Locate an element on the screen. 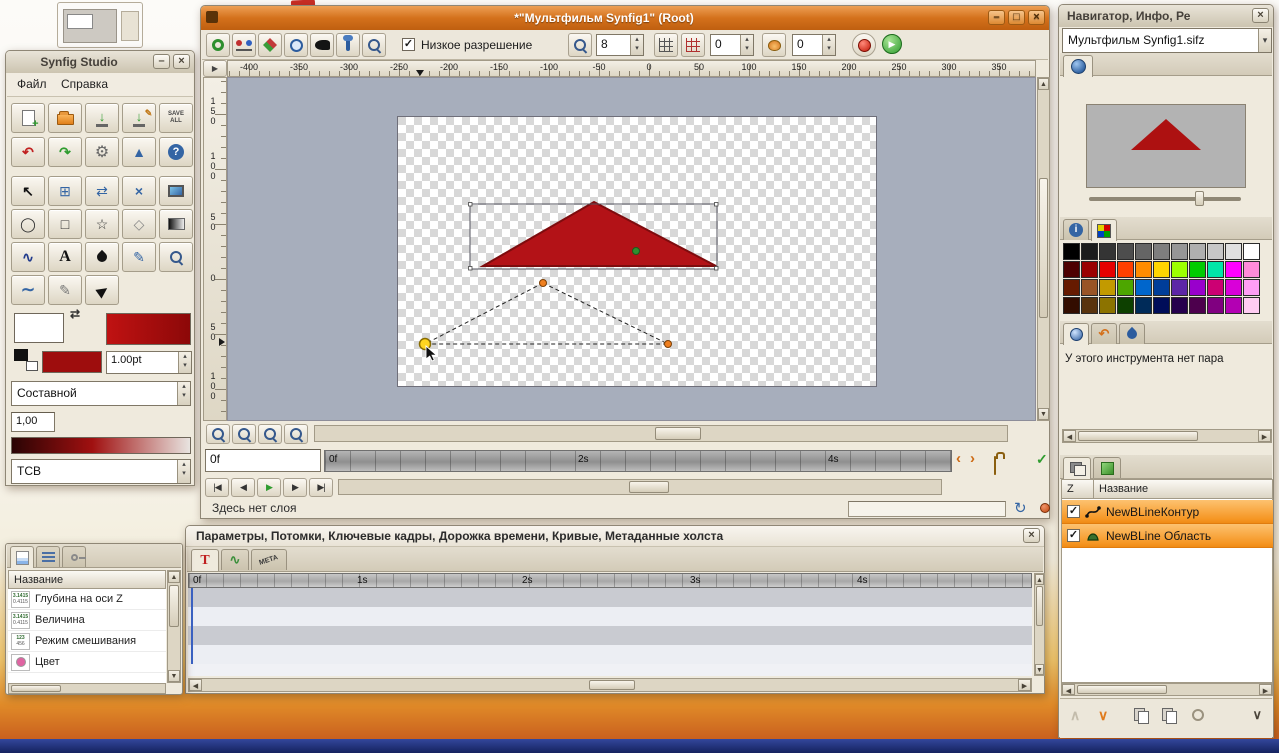  gradient-preview is located at coordinates (101, 445).